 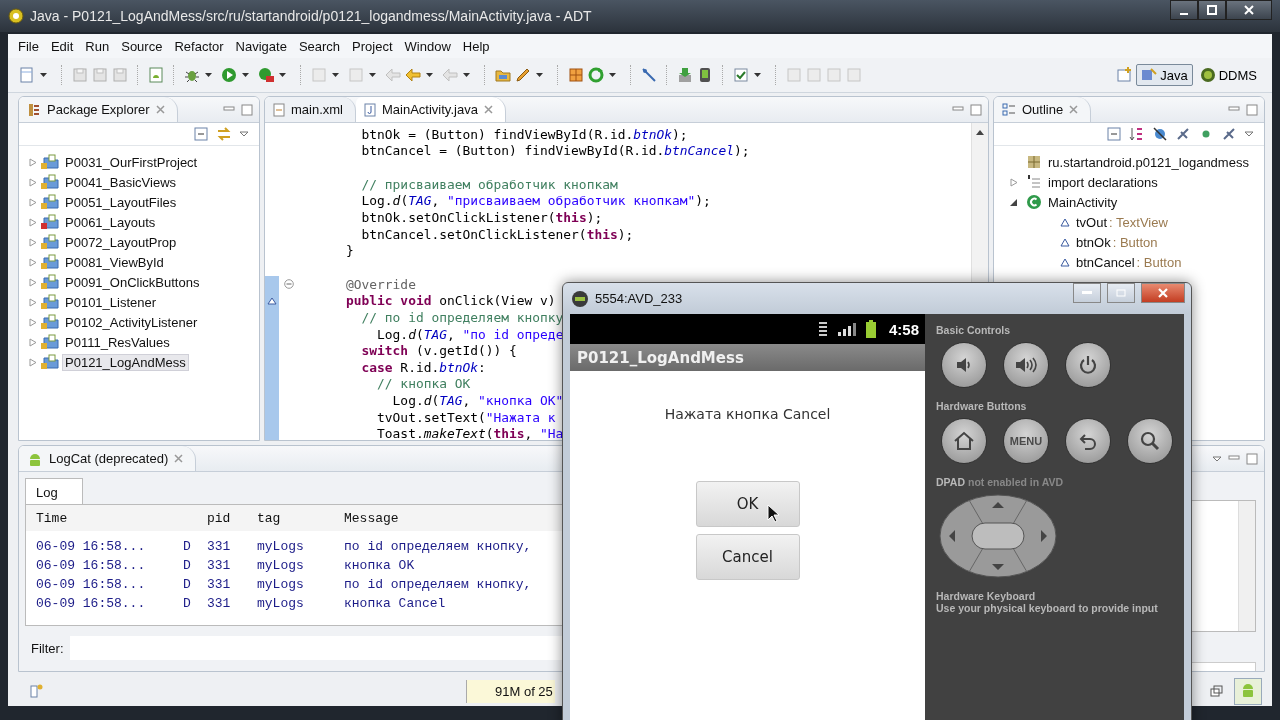 What do you see at coordinates (998, 536) in the screenshot?
I see `dpad-drawing` at bounding box center [998, 536].